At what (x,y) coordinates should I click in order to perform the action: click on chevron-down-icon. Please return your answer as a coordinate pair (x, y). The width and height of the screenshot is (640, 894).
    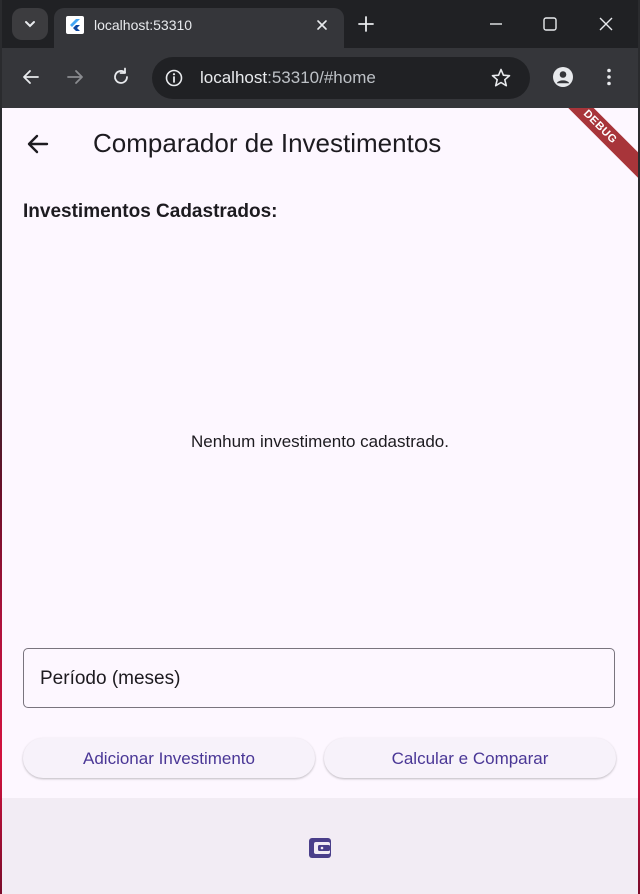
    Looking at the image, I should click on (30, 24).